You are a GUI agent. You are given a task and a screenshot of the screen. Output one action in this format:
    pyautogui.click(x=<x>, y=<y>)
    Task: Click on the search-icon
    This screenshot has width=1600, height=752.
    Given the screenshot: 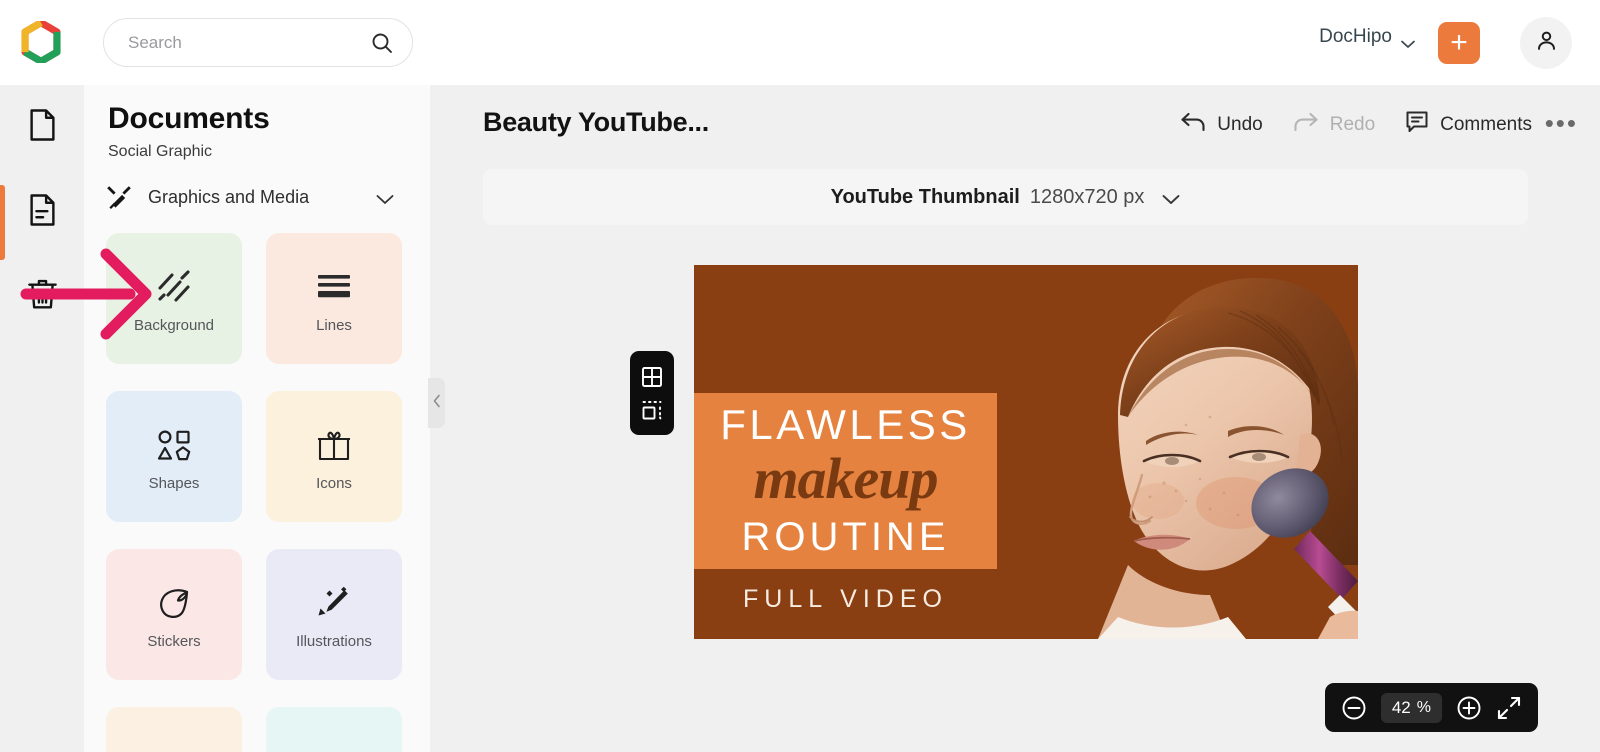 What is the action you would take?
    pyautogui.click(x=382, y=43)
    